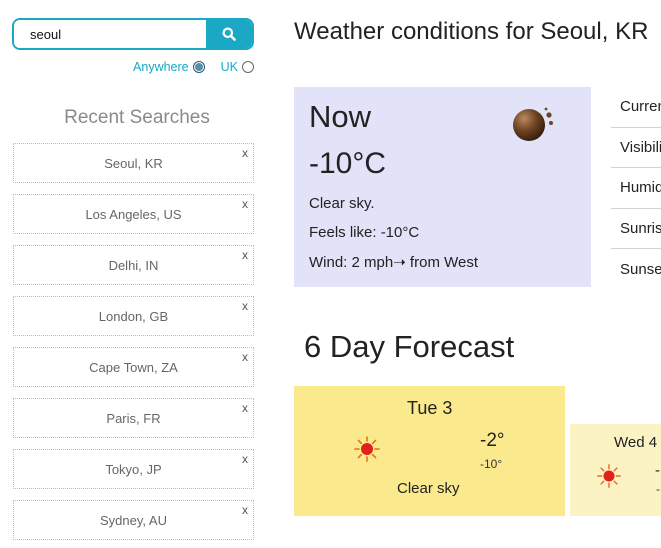  I want to click on recent-search-label: Sydney, AU, so click(133, 520).